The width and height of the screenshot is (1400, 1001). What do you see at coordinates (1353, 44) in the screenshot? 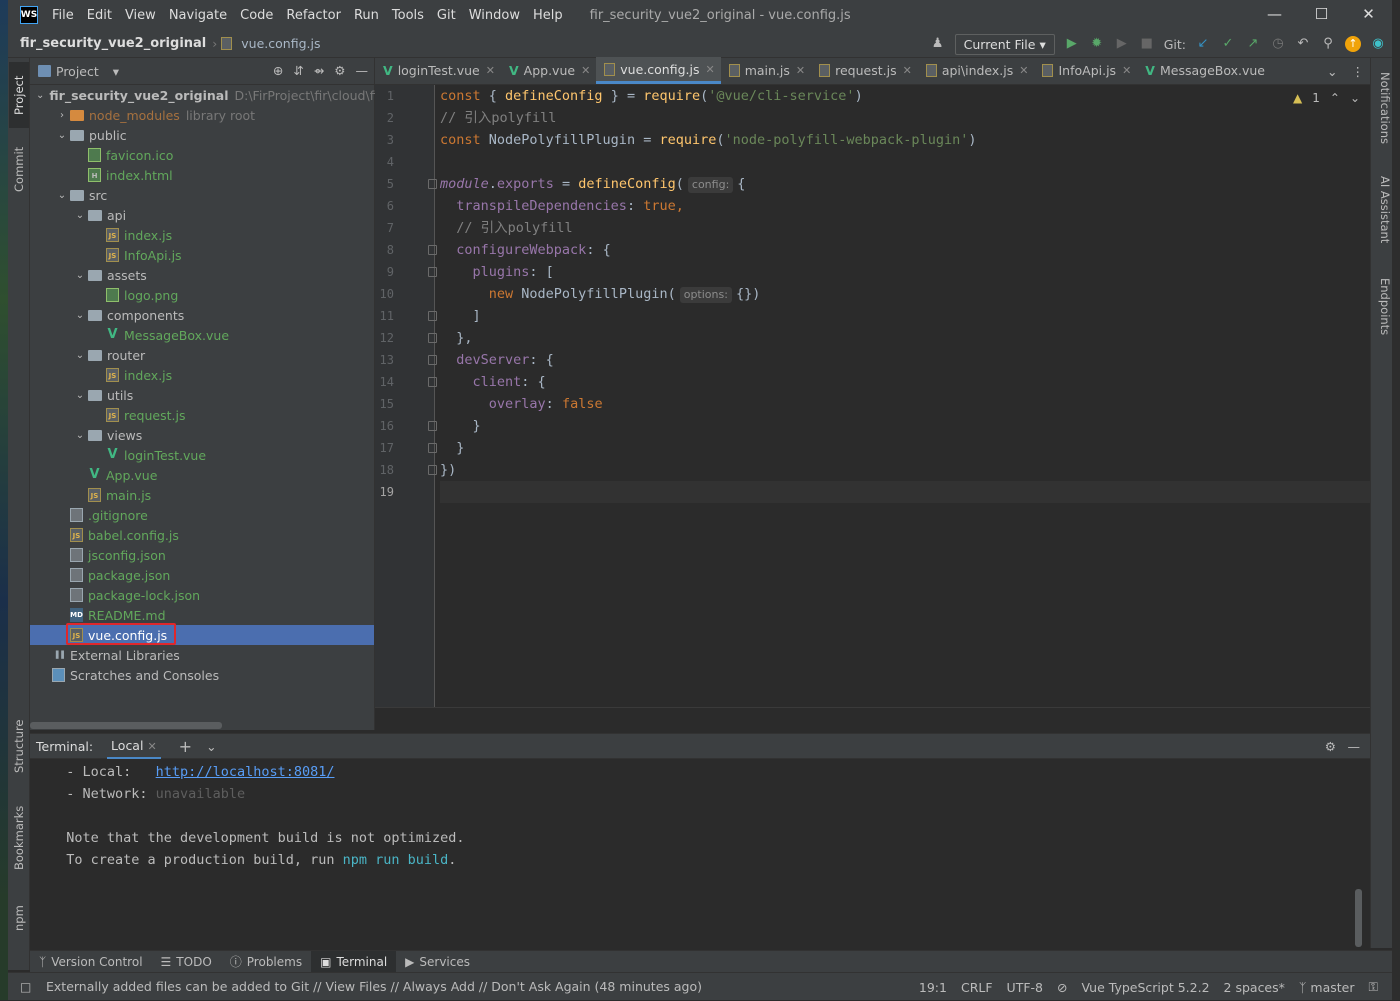
I see `update-icon: ↑` at bounding box center [1353, 44].